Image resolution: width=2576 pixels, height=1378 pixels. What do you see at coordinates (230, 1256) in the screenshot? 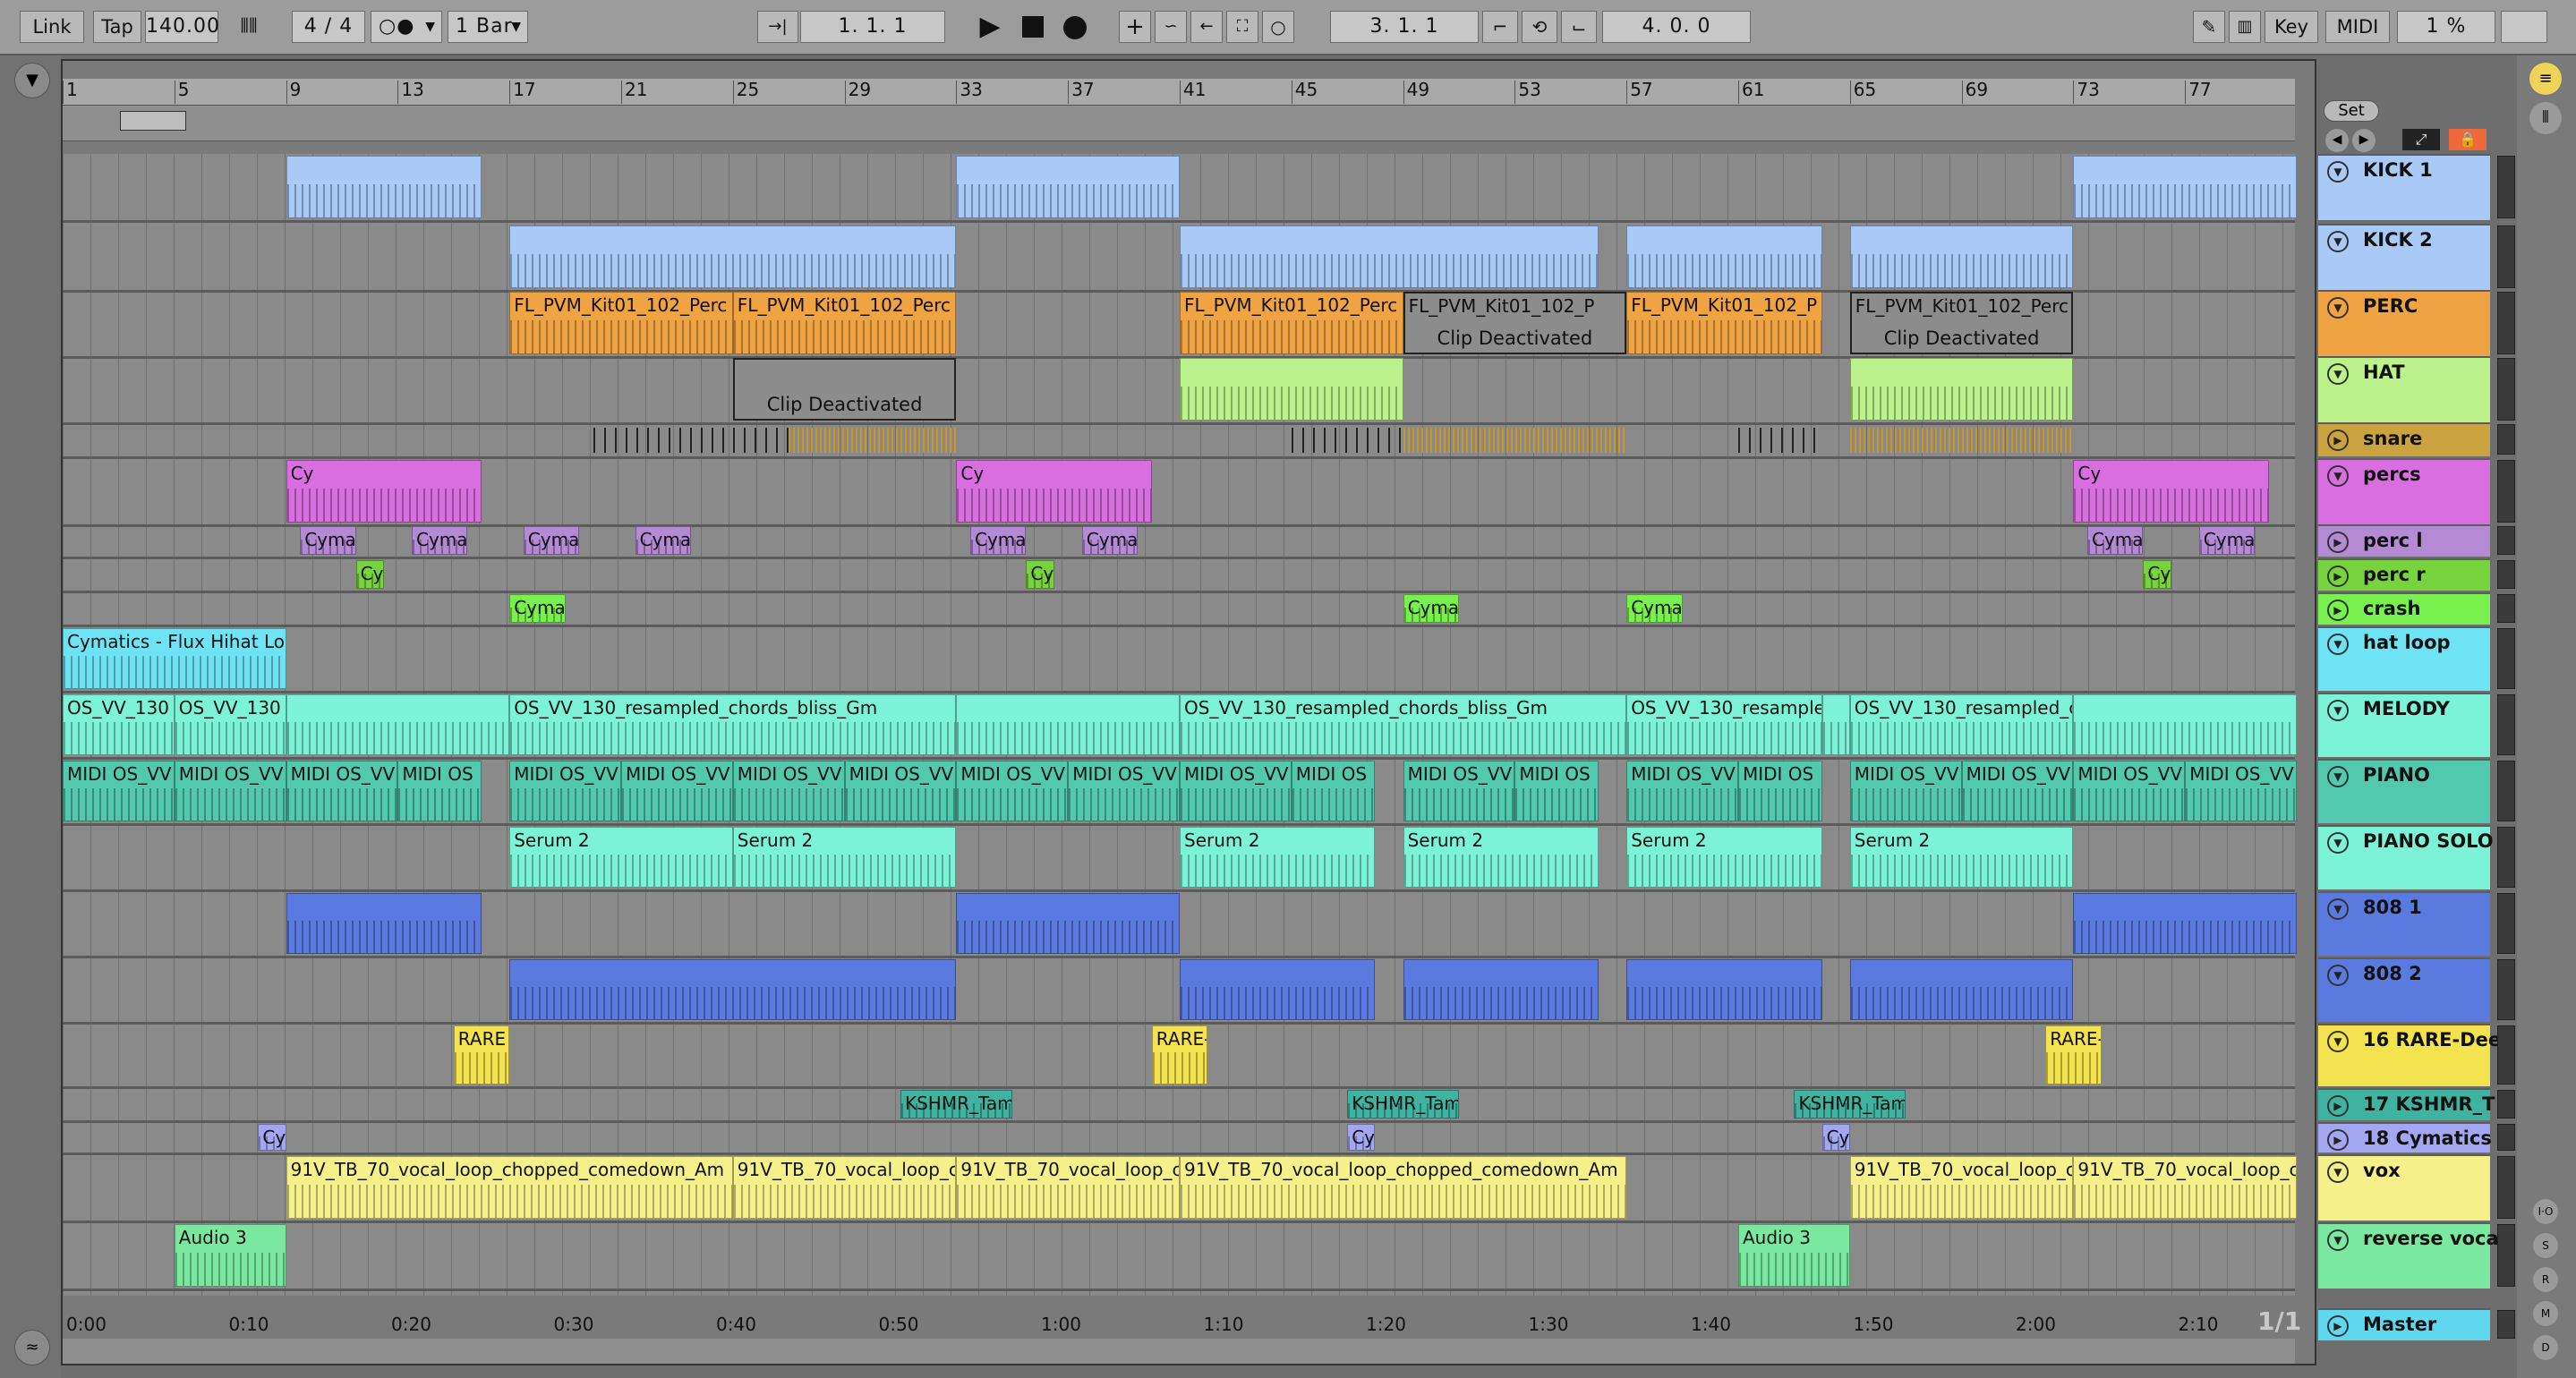
I see `clip: Audio 3` at bounding box center [230, 1256].